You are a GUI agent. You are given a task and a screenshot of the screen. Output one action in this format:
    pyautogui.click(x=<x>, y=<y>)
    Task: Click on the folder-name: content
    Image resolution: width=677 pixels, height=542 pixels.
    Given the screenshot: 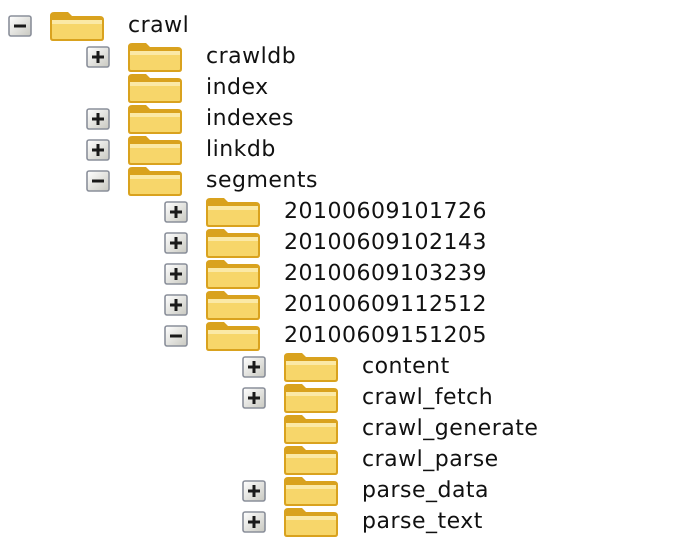 What is the action you would take?
    pyautogui.click(x=406, y=366)
    